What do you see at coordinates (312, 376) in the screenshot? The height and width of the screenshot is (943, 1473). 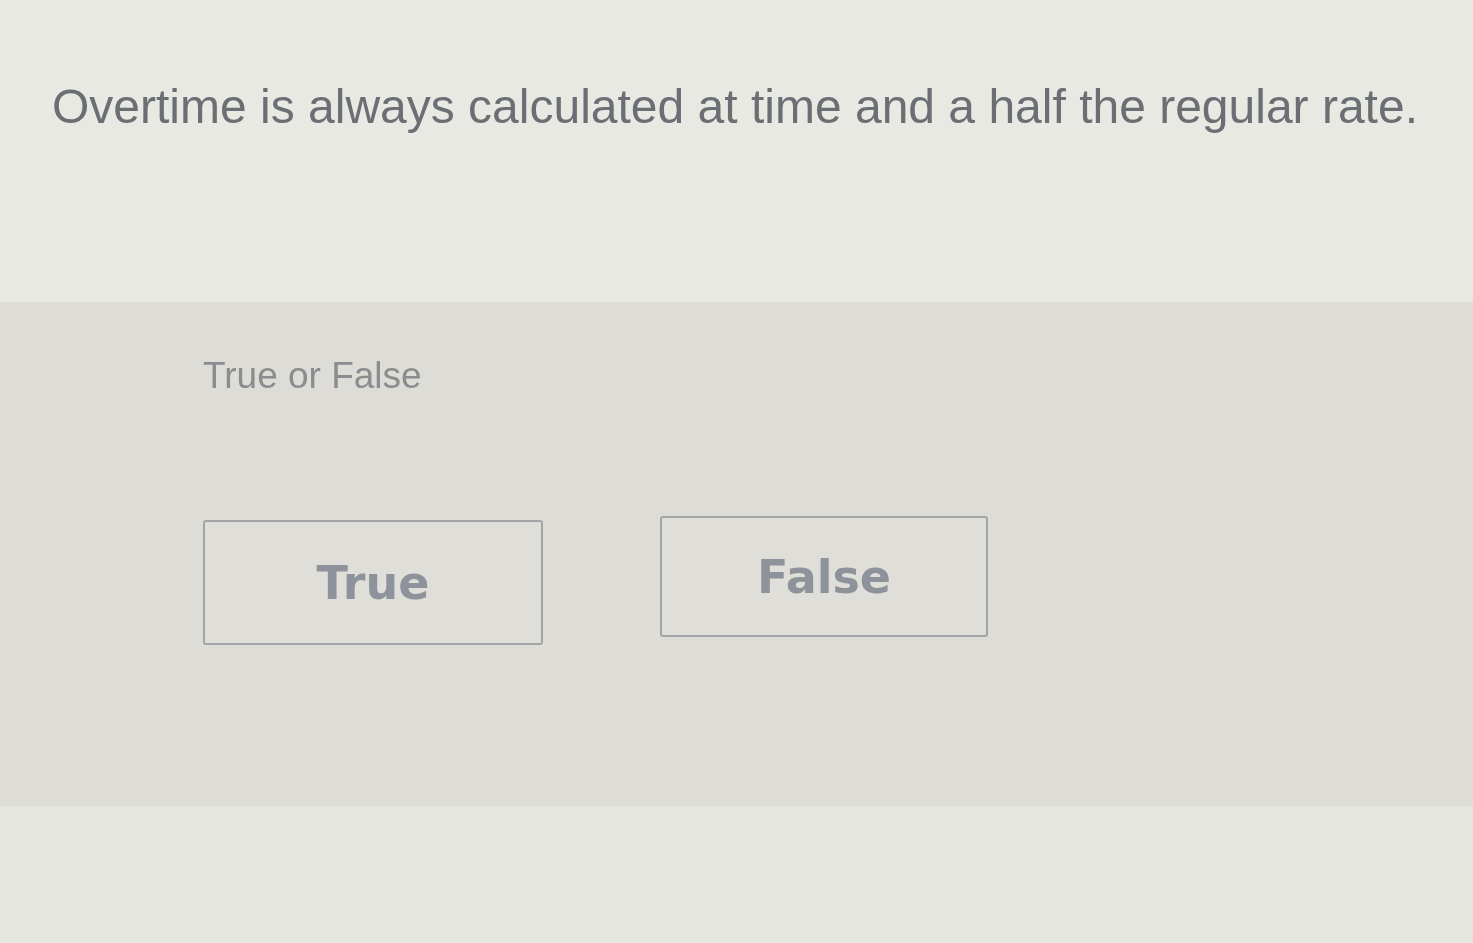 I see `prompt-text: True or False` at bounding box center [312, 376].